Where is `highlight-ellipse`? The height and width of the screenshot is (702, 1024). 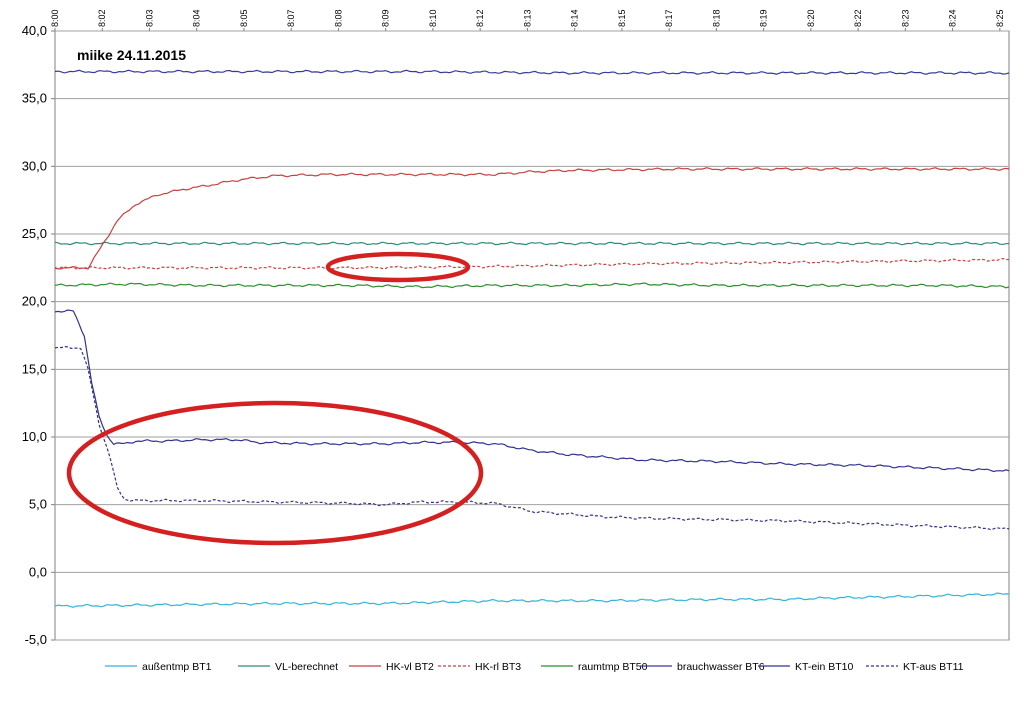 highlight-ellipse is located at coordinates (275, 473).